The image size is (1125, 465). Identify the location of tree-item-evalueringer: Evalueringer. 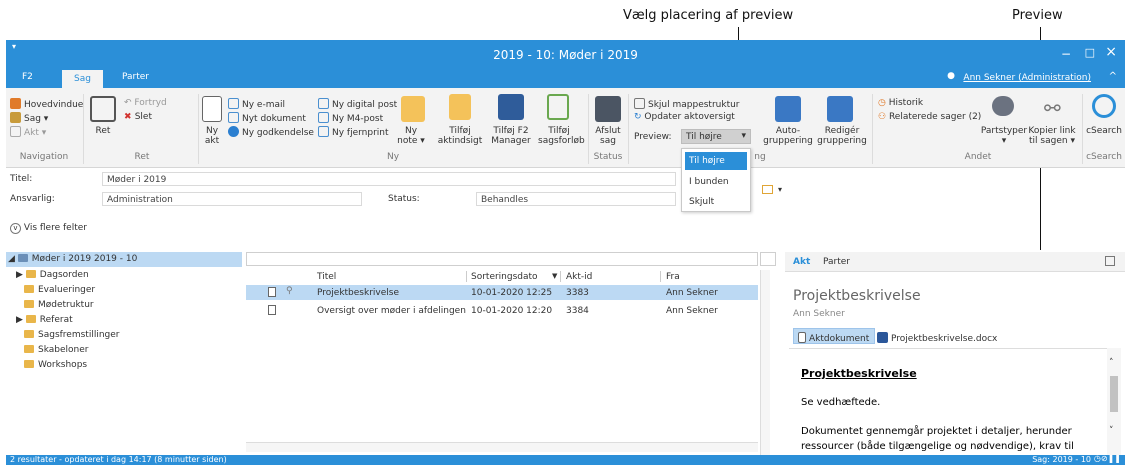
(59, 292).